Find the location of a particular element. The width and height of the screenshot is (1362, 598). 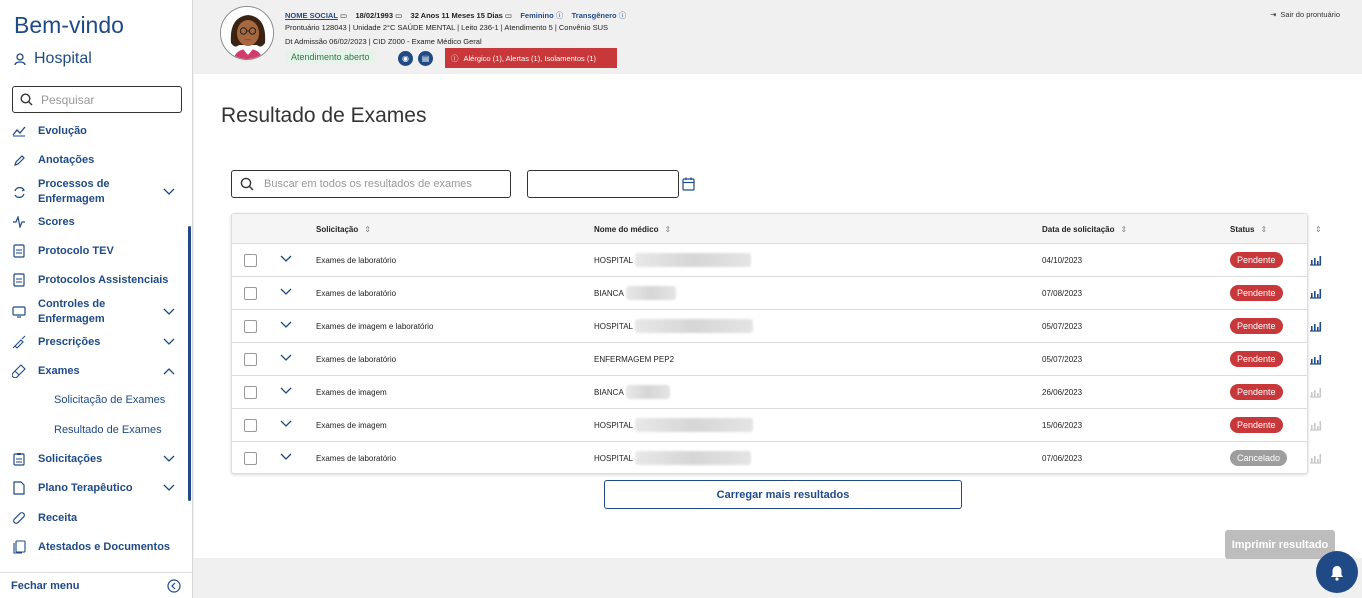

pencil-icon is located at coordinates (19, 160).